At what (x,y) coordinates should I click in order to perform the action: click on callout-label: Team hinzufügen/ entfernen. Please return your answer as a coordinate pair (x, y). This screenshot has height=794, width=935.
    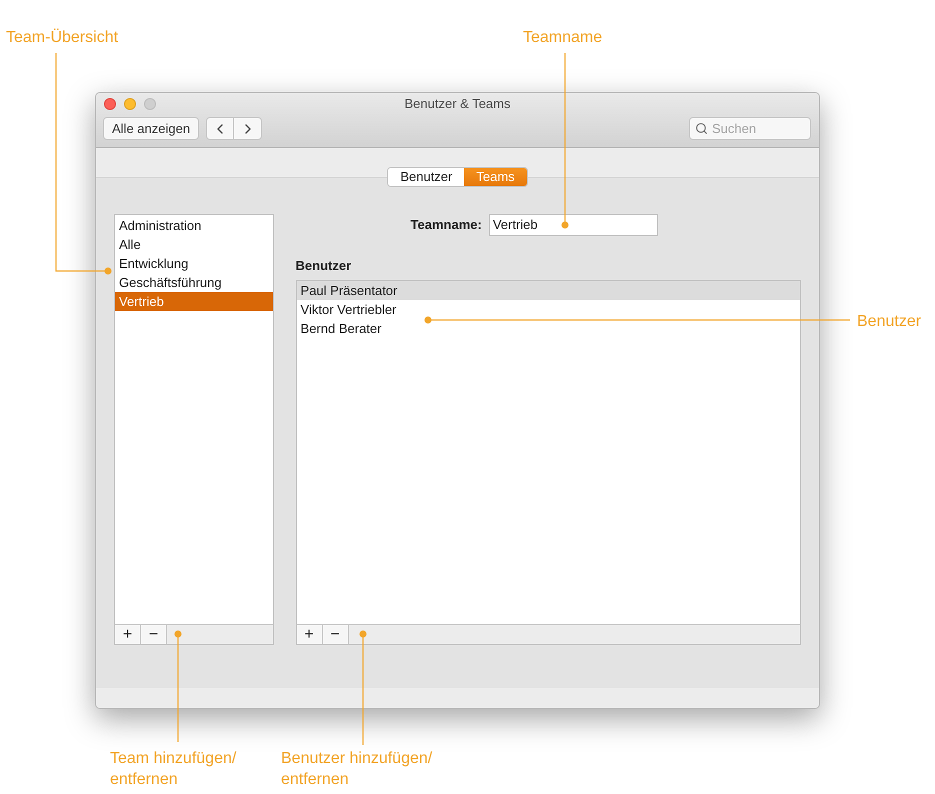
    Looking at the image, I should click on (174, 769).